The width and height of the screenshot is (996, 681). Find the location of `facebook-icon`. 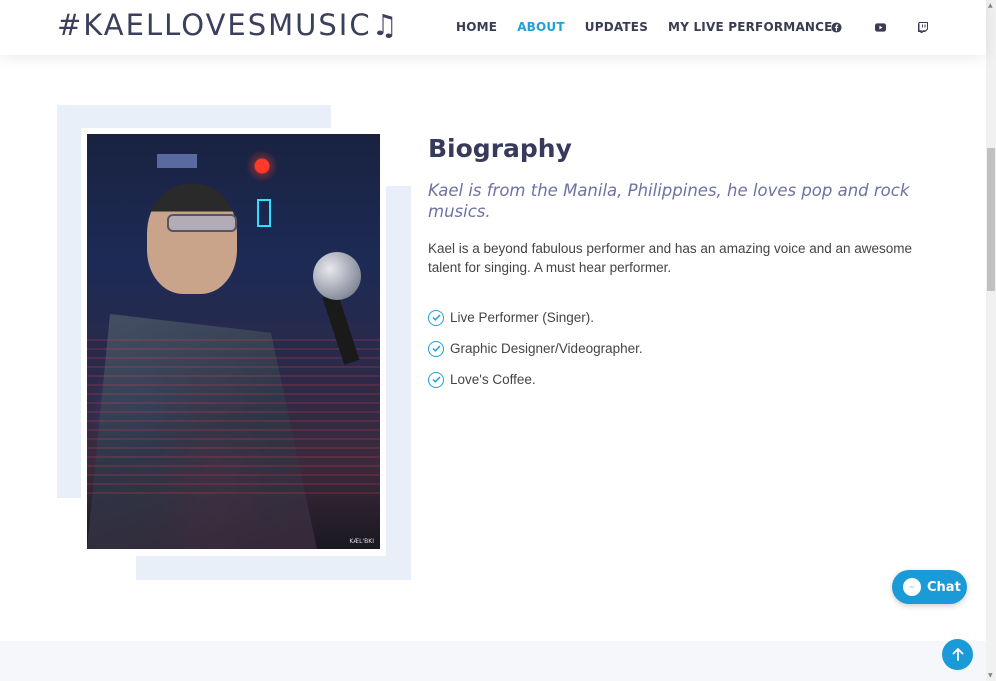

facebook-icon is located at coordinates (836, 27).